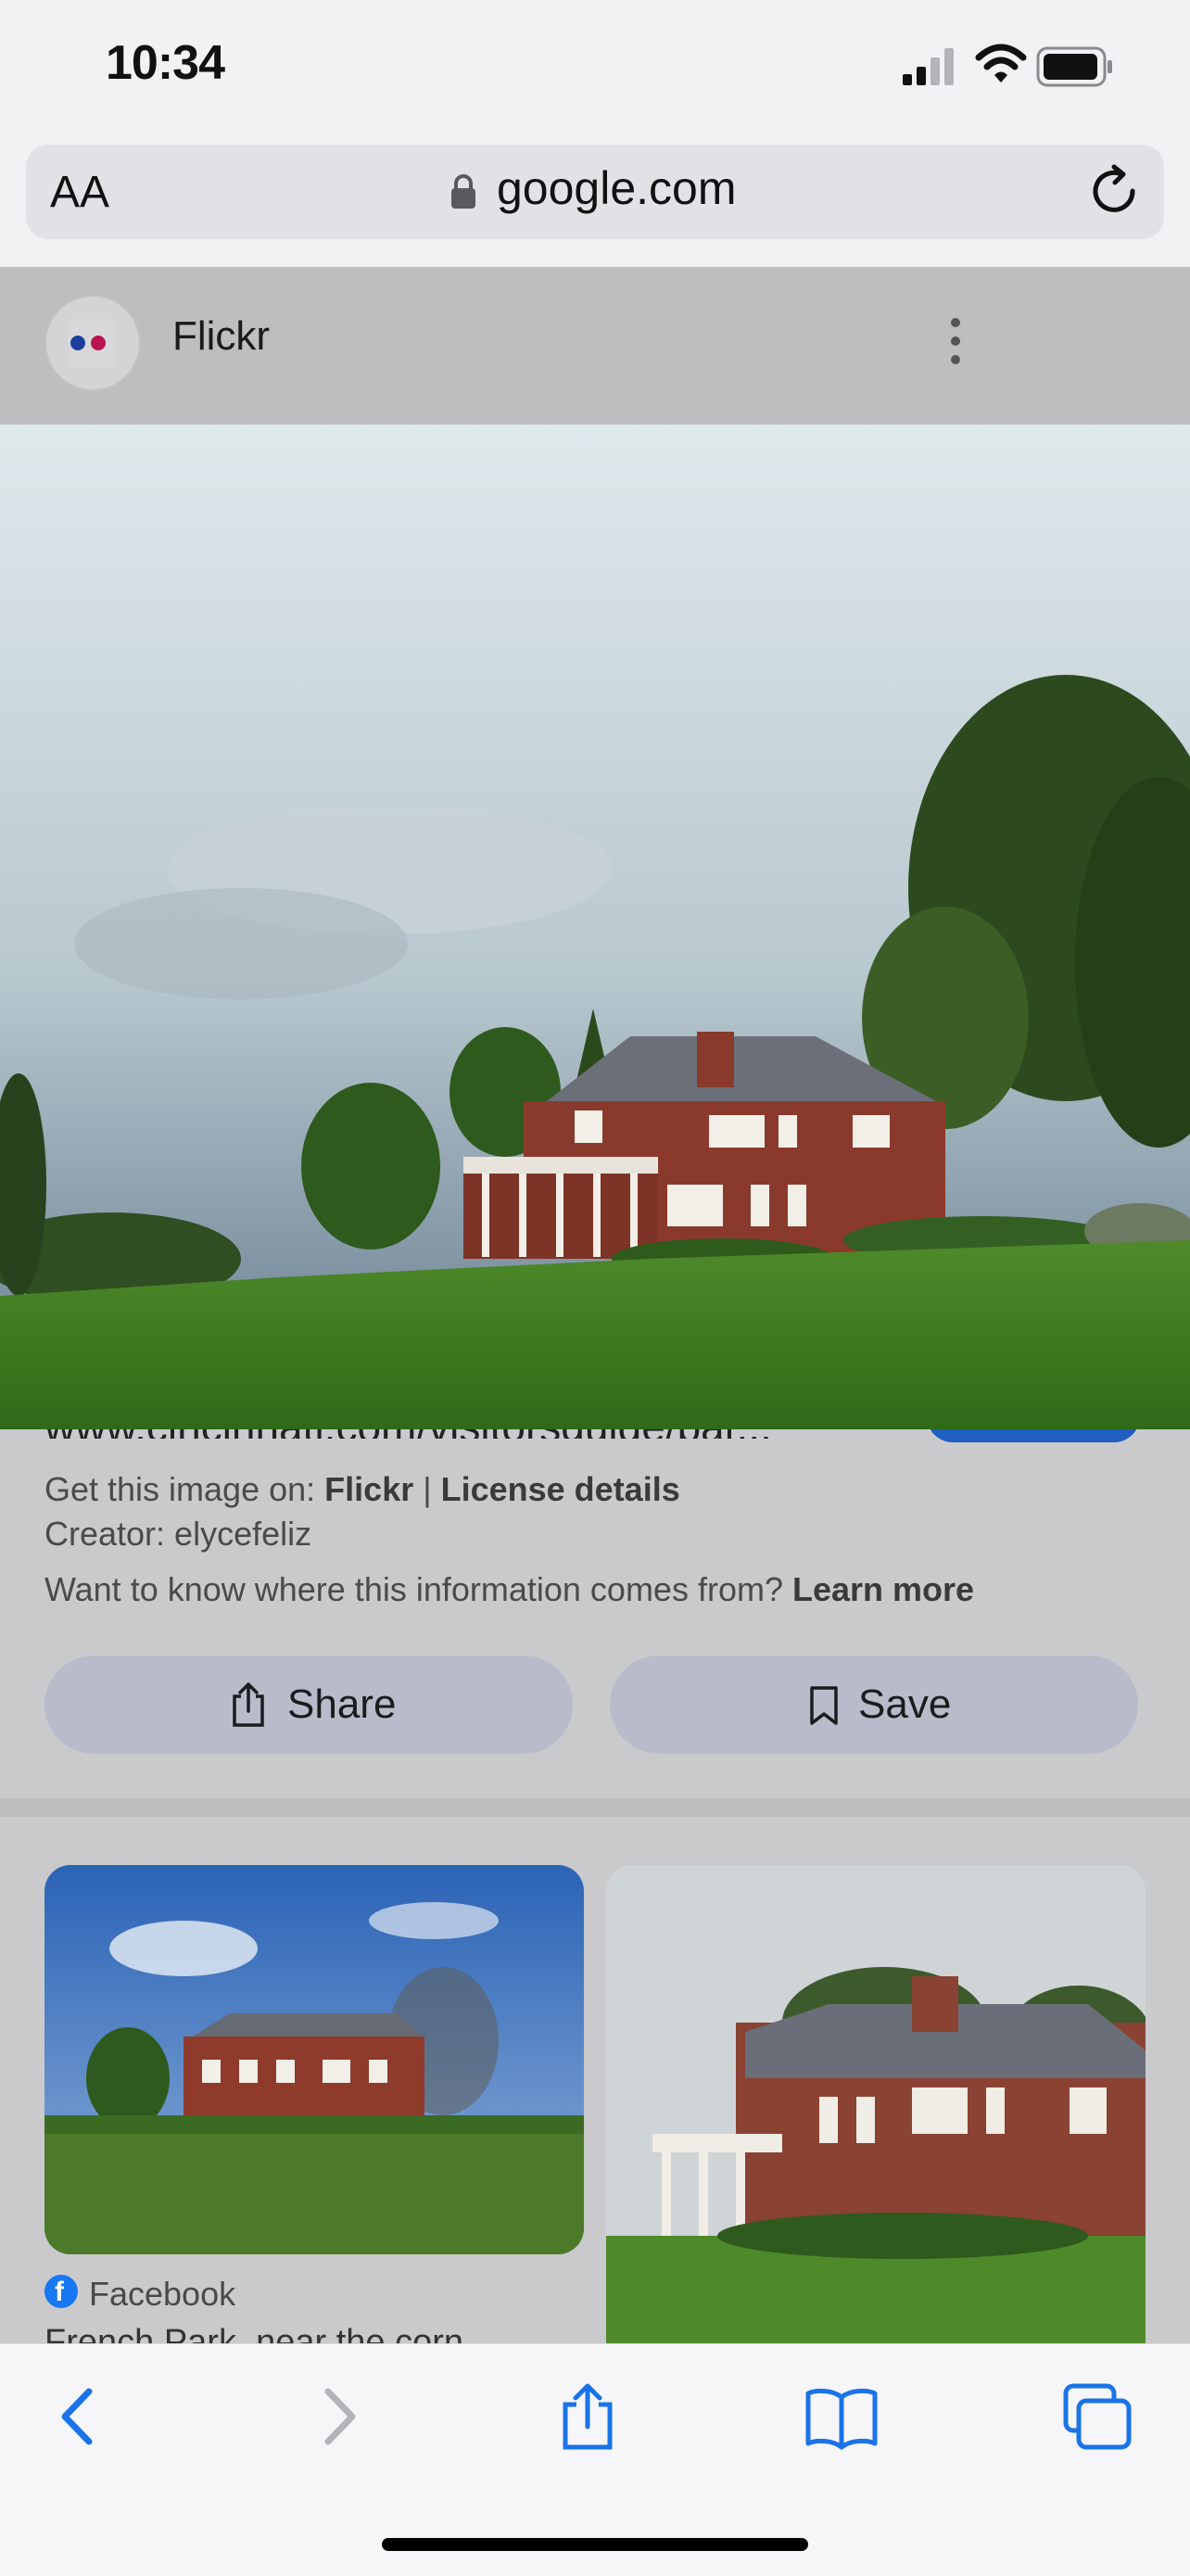  Describe the element at coordinates (165, 63) in the screenshot. I see `status-time: 10:34` at that location.